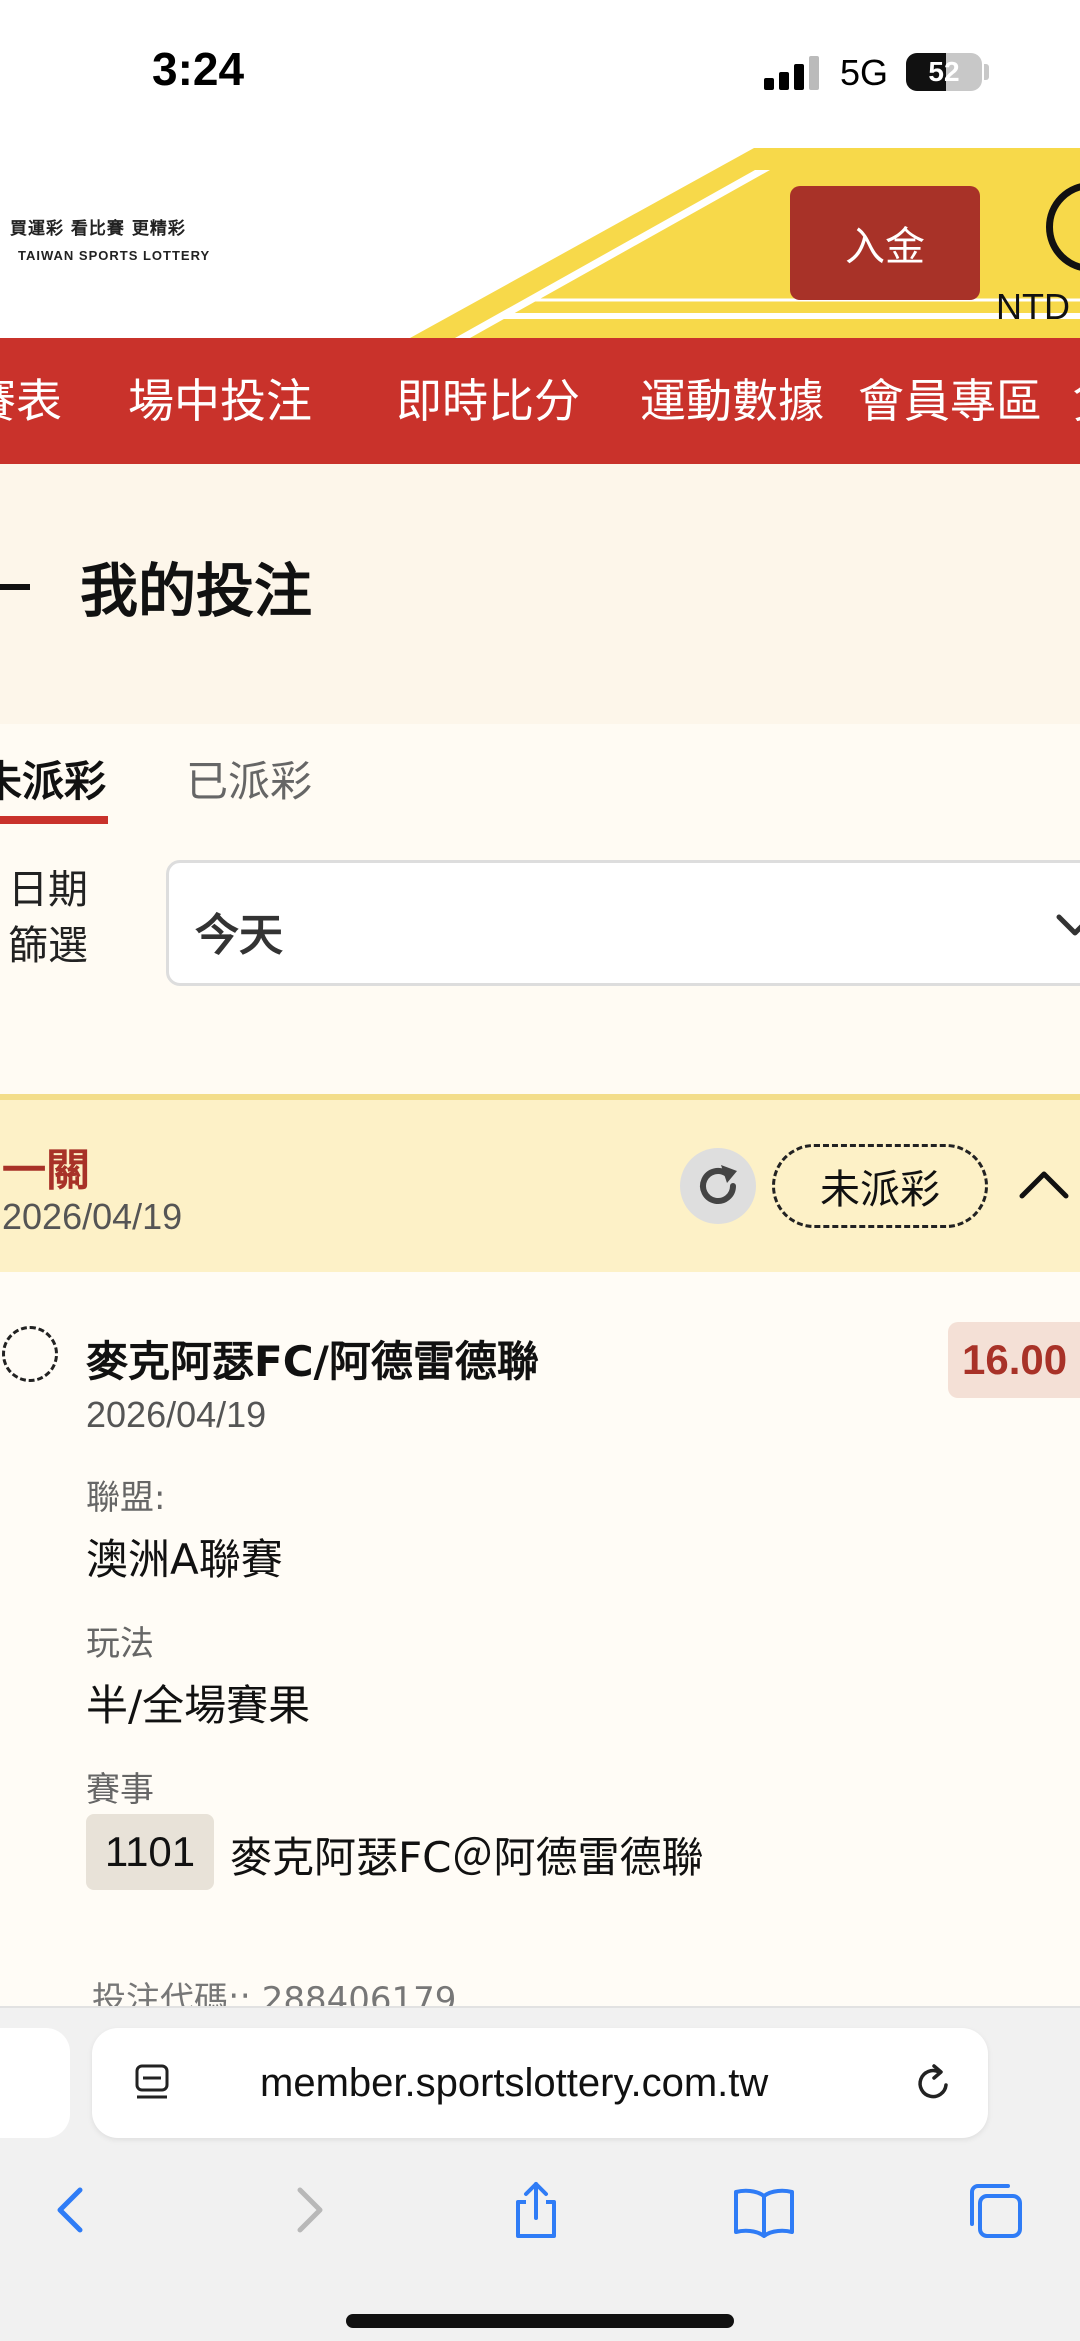  What do you see at coordinates (154, 2084) in the screenshot?
I see `page-menu-icon` at bounding box center [154, 2084].